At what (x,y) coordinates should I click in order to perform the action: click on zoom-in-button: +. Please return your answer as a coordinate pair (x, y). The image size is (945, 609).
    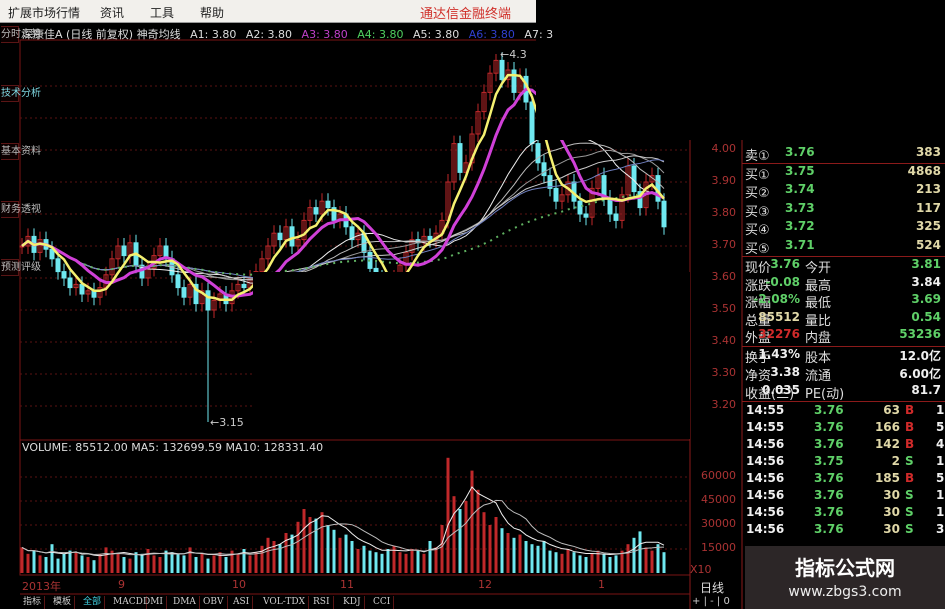
    Looking at the image, I should click on (696, 601).